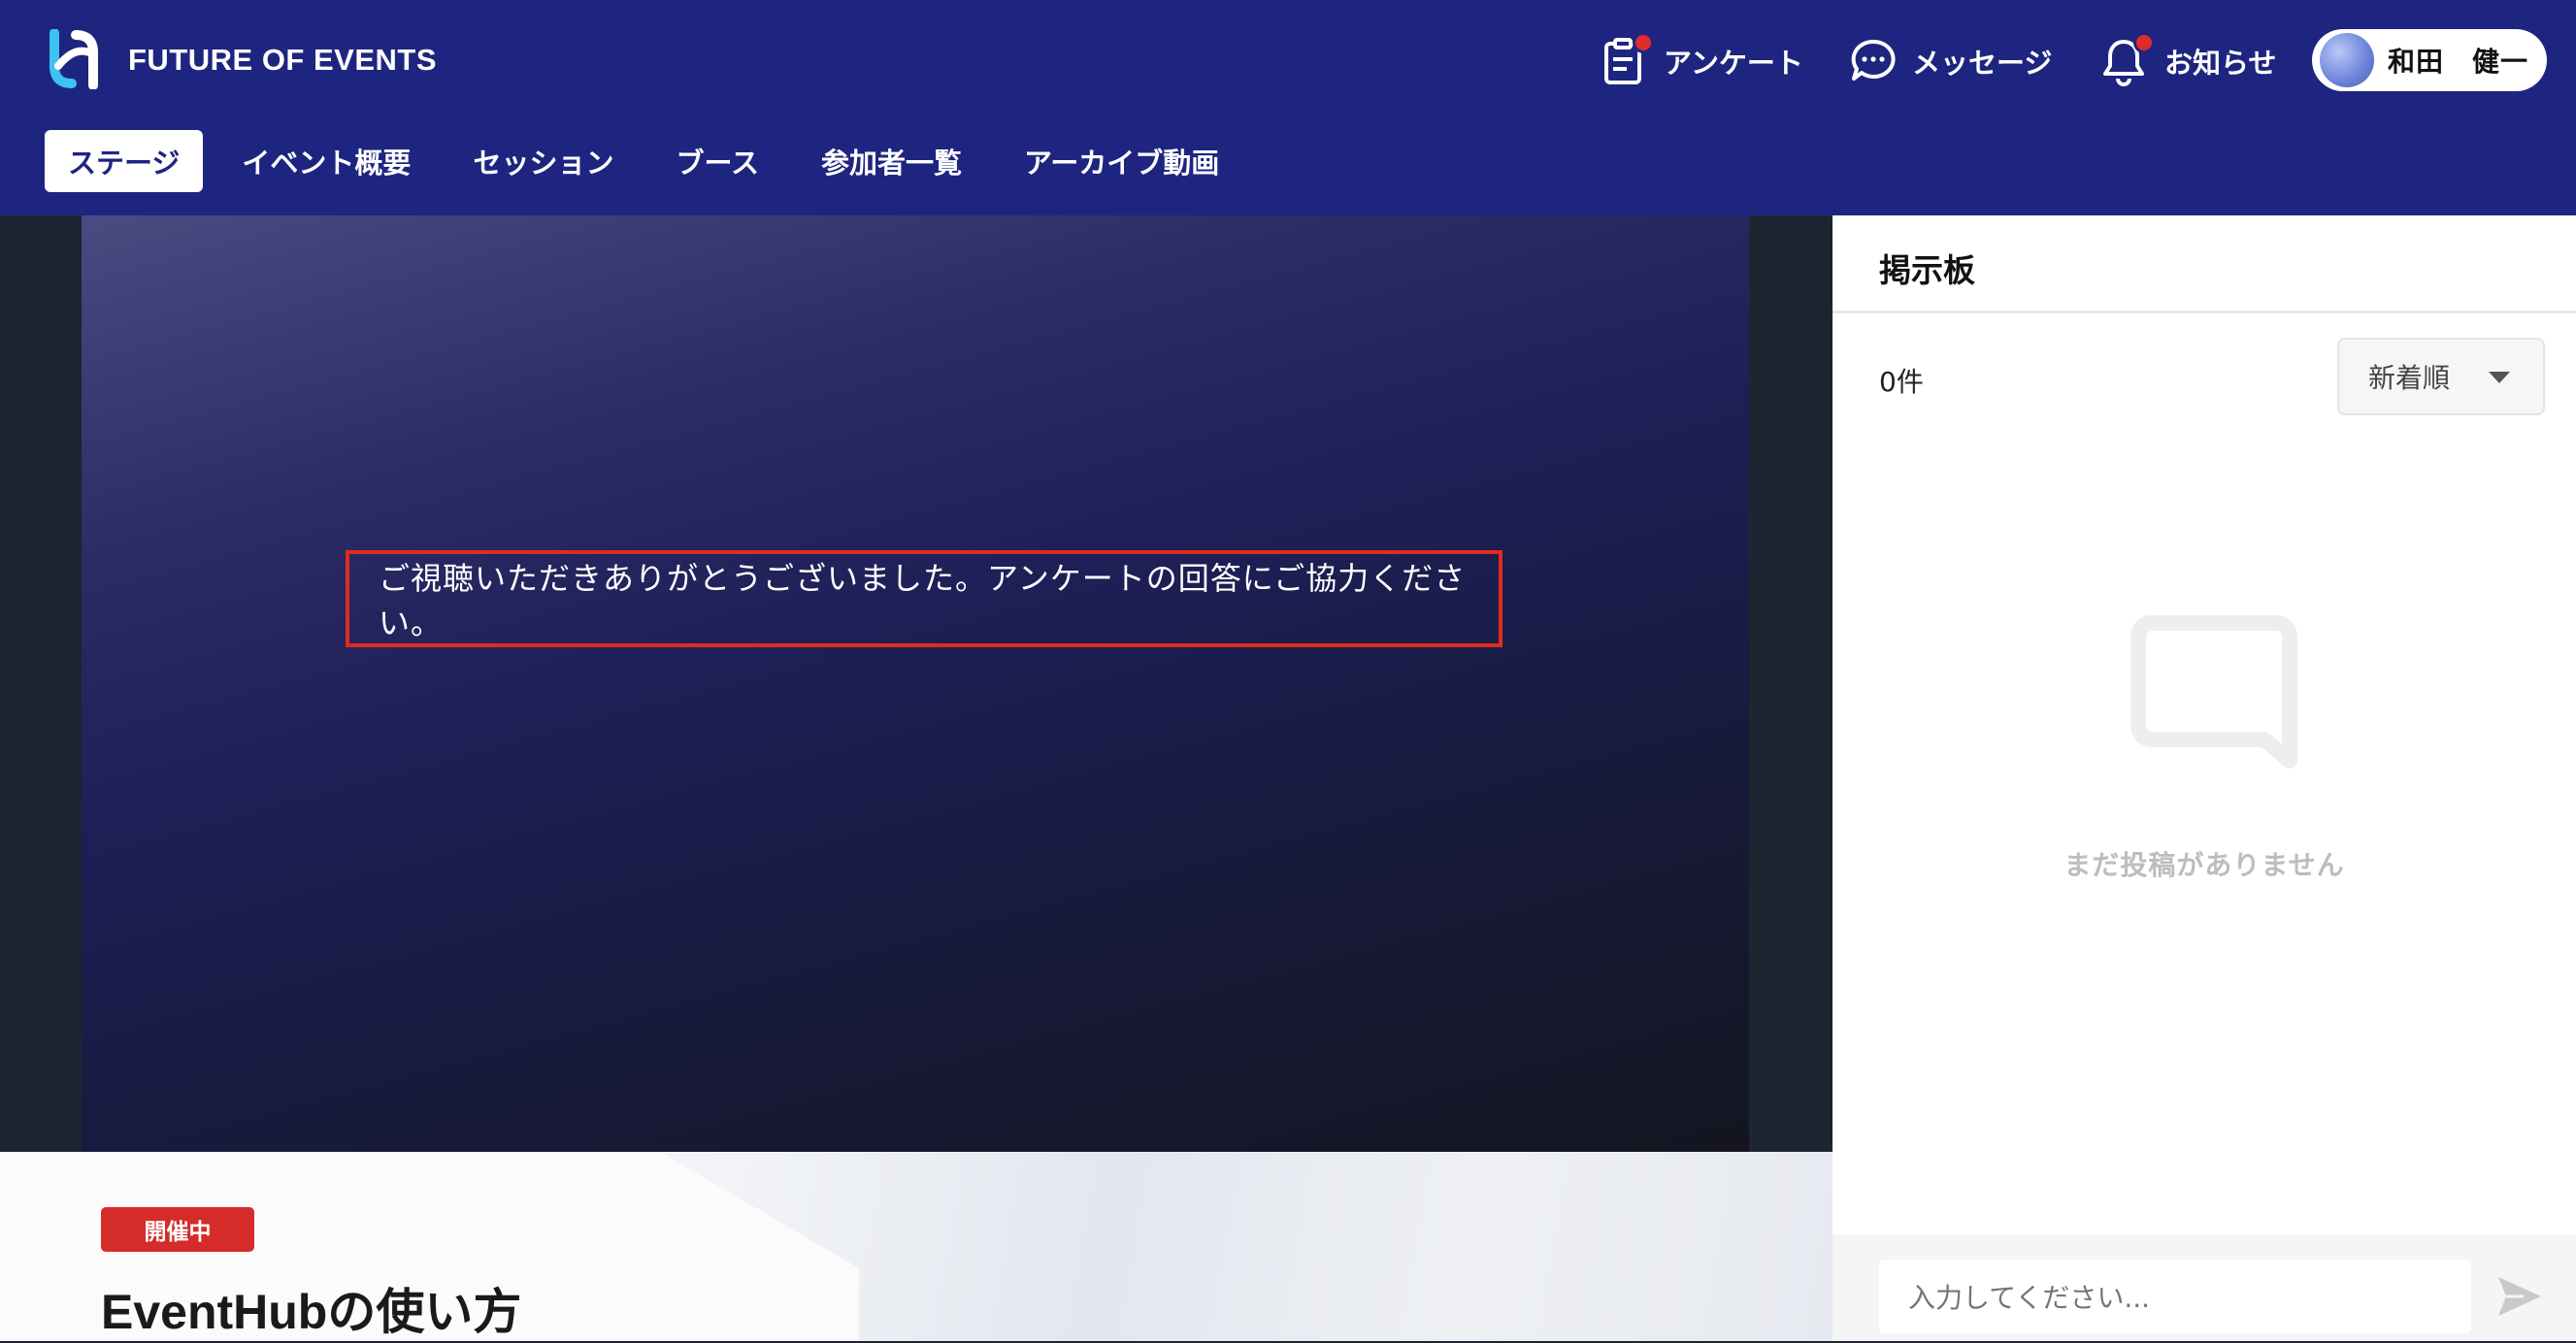 The width and height of the screenshot is (2576, 1343). I want to click on stage-message-text: ご視聴いただきありがとうございました。アンケートの回答にご協力ください。, so click(923, 600).